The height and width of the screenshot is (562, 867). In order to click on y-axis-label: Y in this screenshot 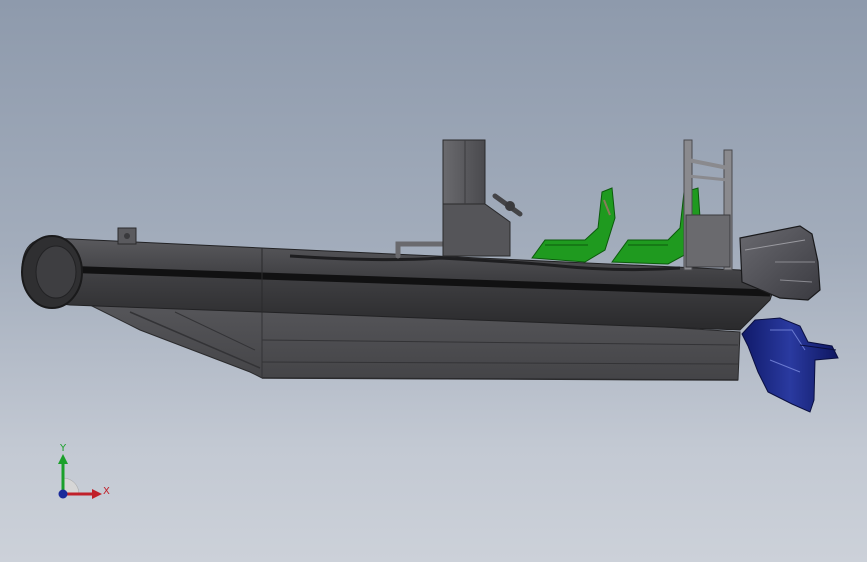, I will do `click(63, 448)`.